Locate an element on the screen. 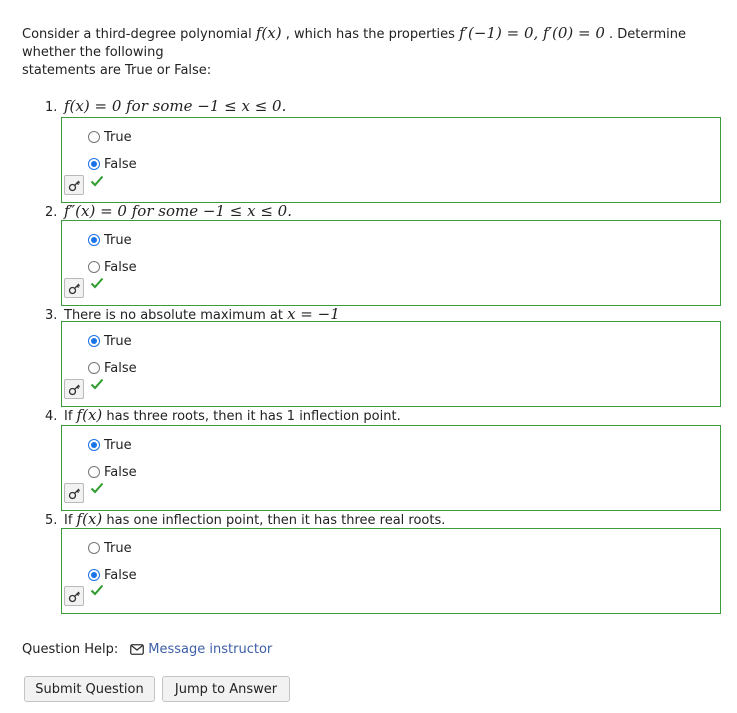 This screenshot has height=713, width=737. question-help-label: Question Help: is located at coordinates (70, 649).